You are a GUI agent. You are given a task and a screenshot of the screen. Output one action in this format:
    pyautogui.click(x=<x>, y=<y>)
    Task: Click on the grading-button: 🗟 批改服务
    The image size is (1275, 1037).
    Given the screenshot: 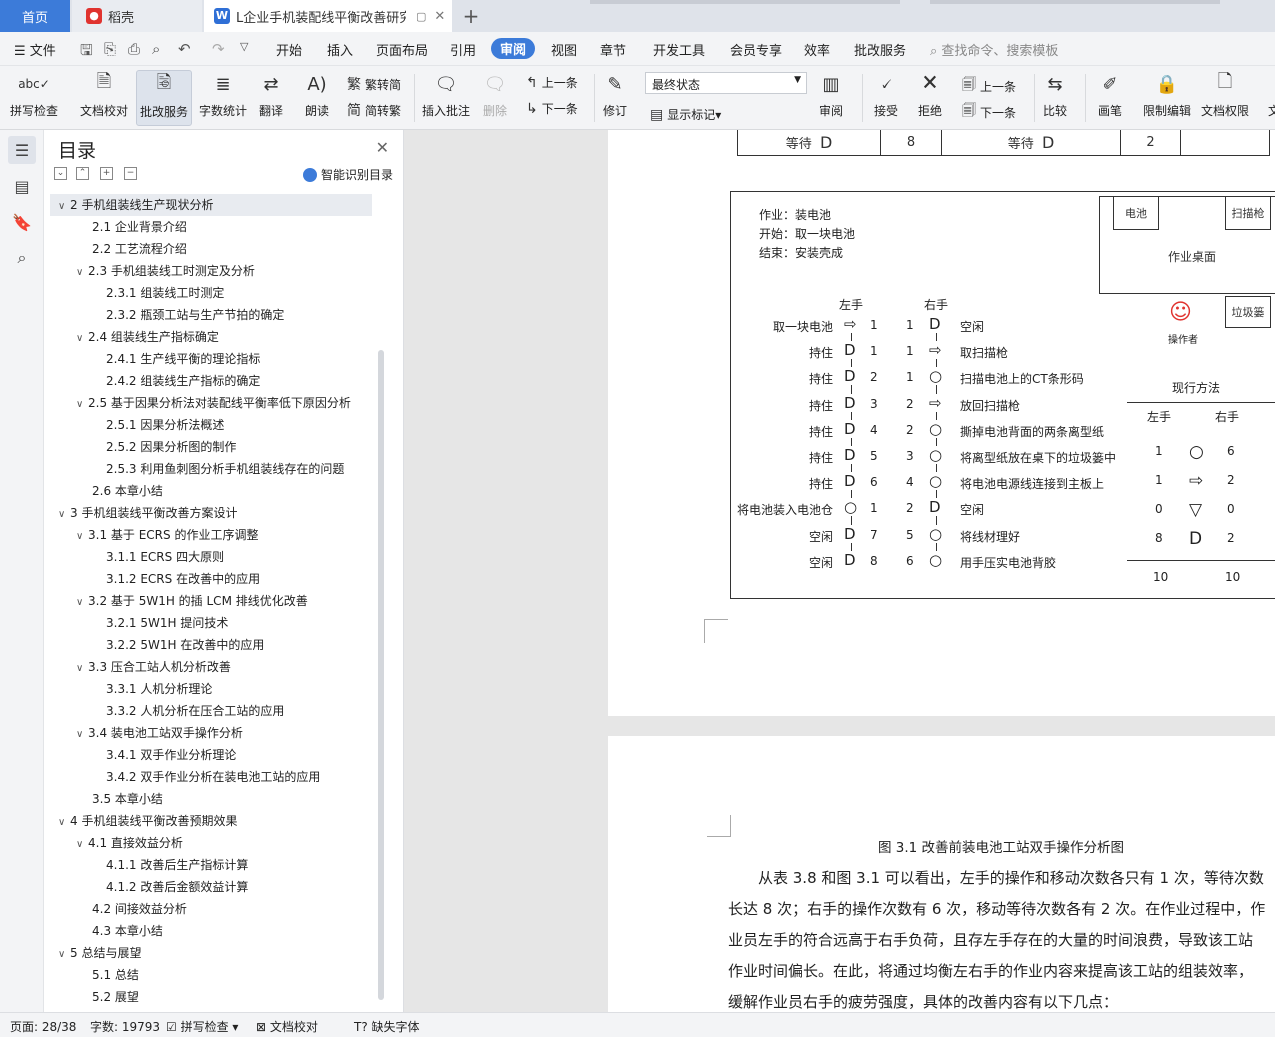 What is the action you would take?
    pyautogui.click(x=164, y=98)
    